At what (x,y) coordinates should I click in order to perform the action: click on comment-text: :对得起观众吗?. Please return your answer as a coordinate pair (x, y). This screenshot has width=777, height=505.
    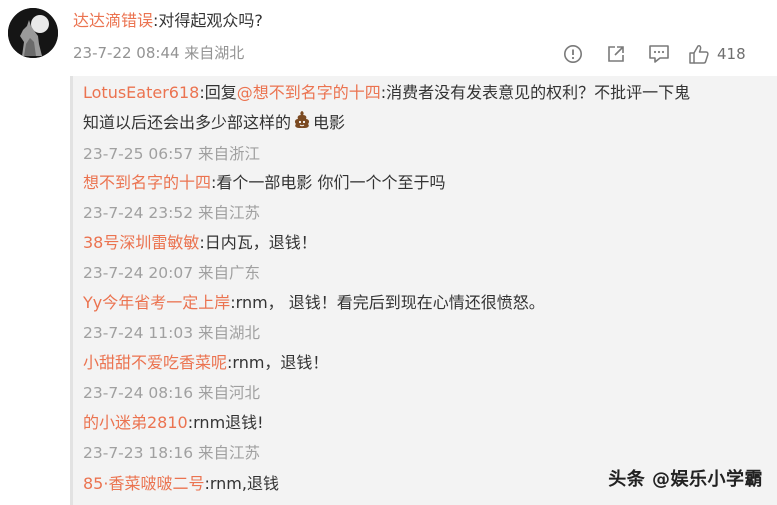
    Looking at the image, I should click on (208, 20).